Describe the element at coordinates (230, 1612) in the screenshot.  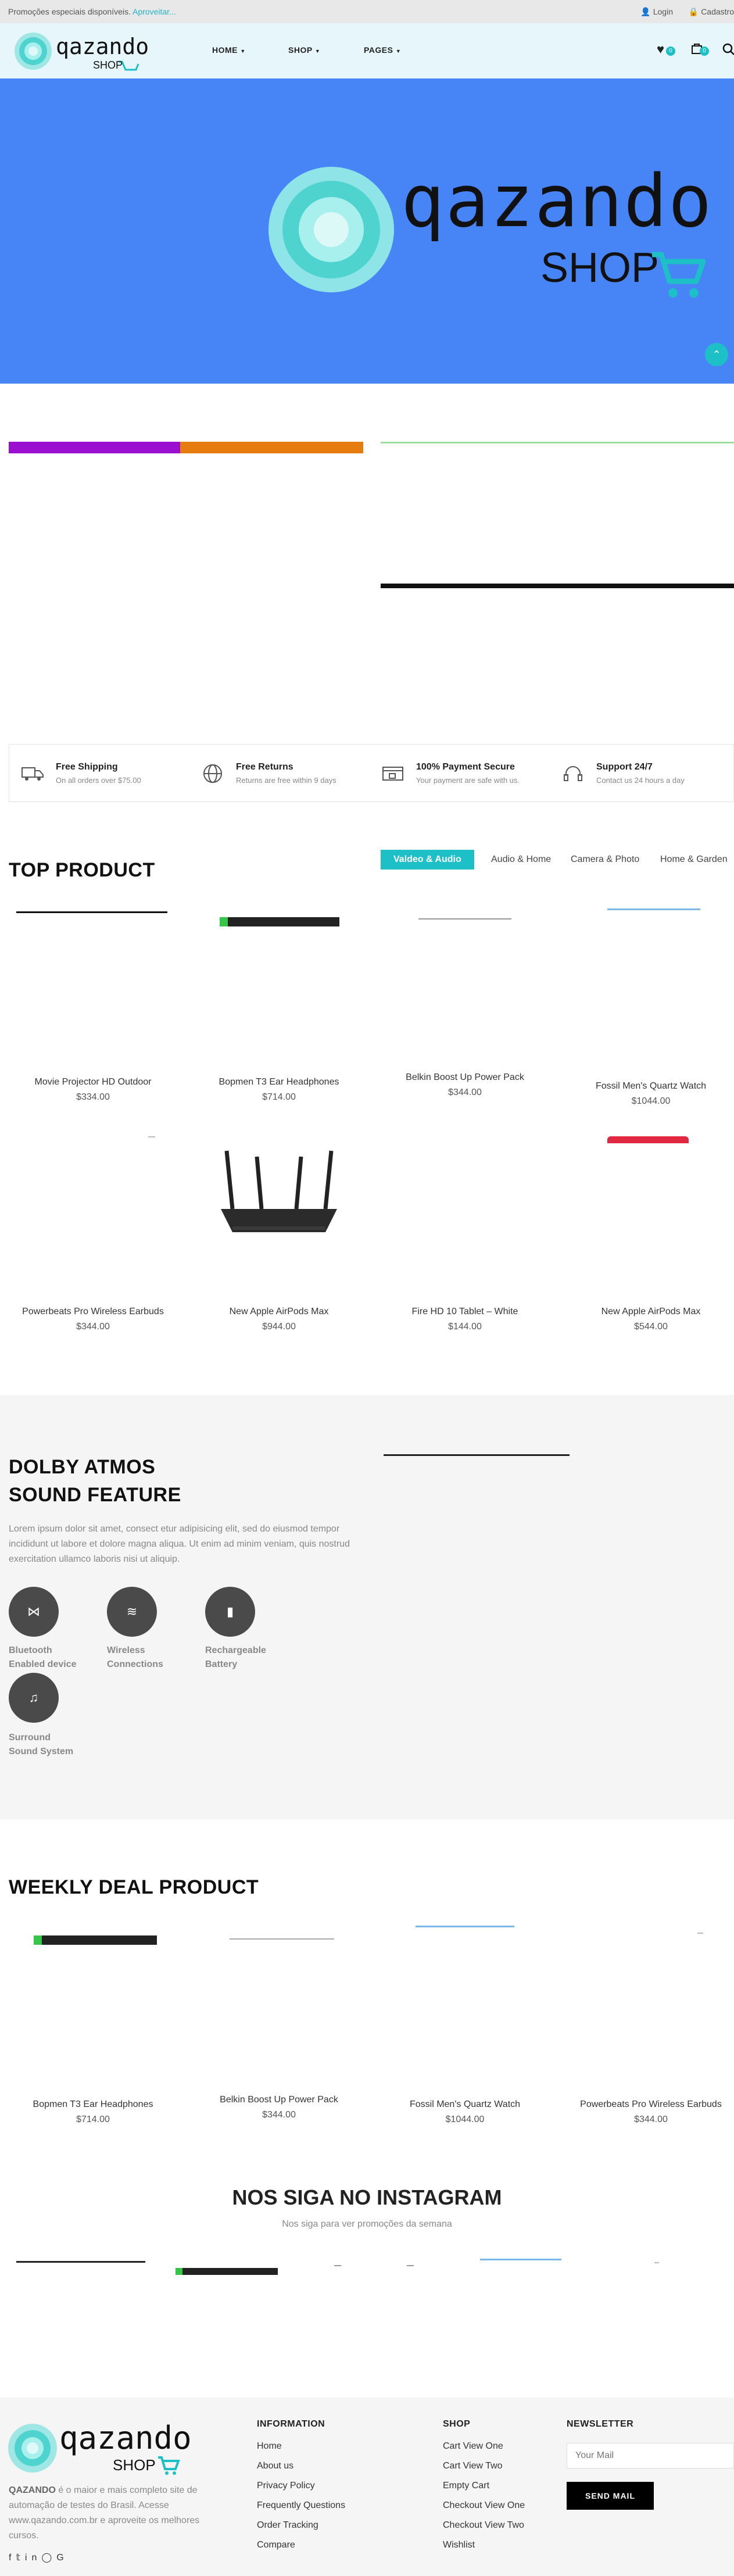
I see `battery-icon: ▮` at that location.